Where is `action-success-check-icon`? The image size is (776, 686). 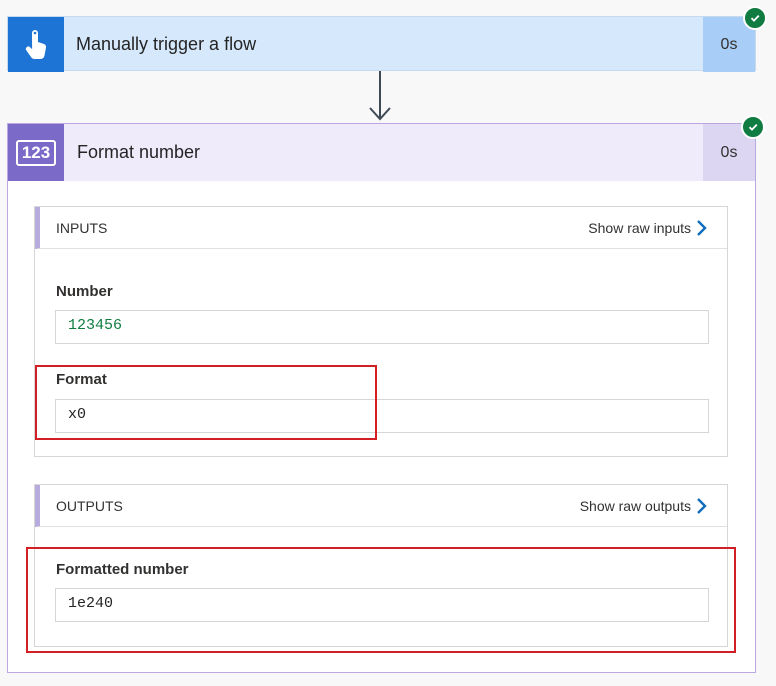
action-success-check-icon is located at coordinates (753, 127).